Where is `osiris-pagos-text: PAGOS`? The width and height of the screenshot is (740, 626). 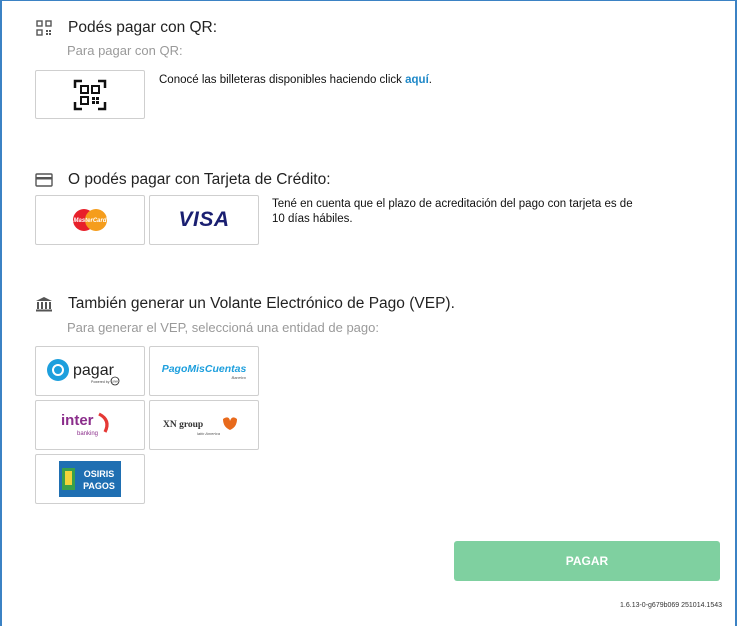
osiris-pagos-text: PAGOS is located at coordinates (99, 486).